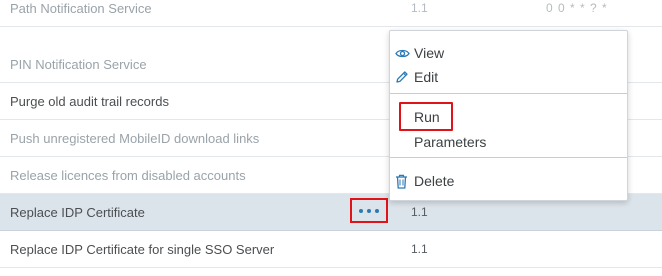 This screenshot has height=276, width=662. Describe the element at coordinates (508, 142) in the screenshot. I see `menu-item-parameters: Parameters` at that location.